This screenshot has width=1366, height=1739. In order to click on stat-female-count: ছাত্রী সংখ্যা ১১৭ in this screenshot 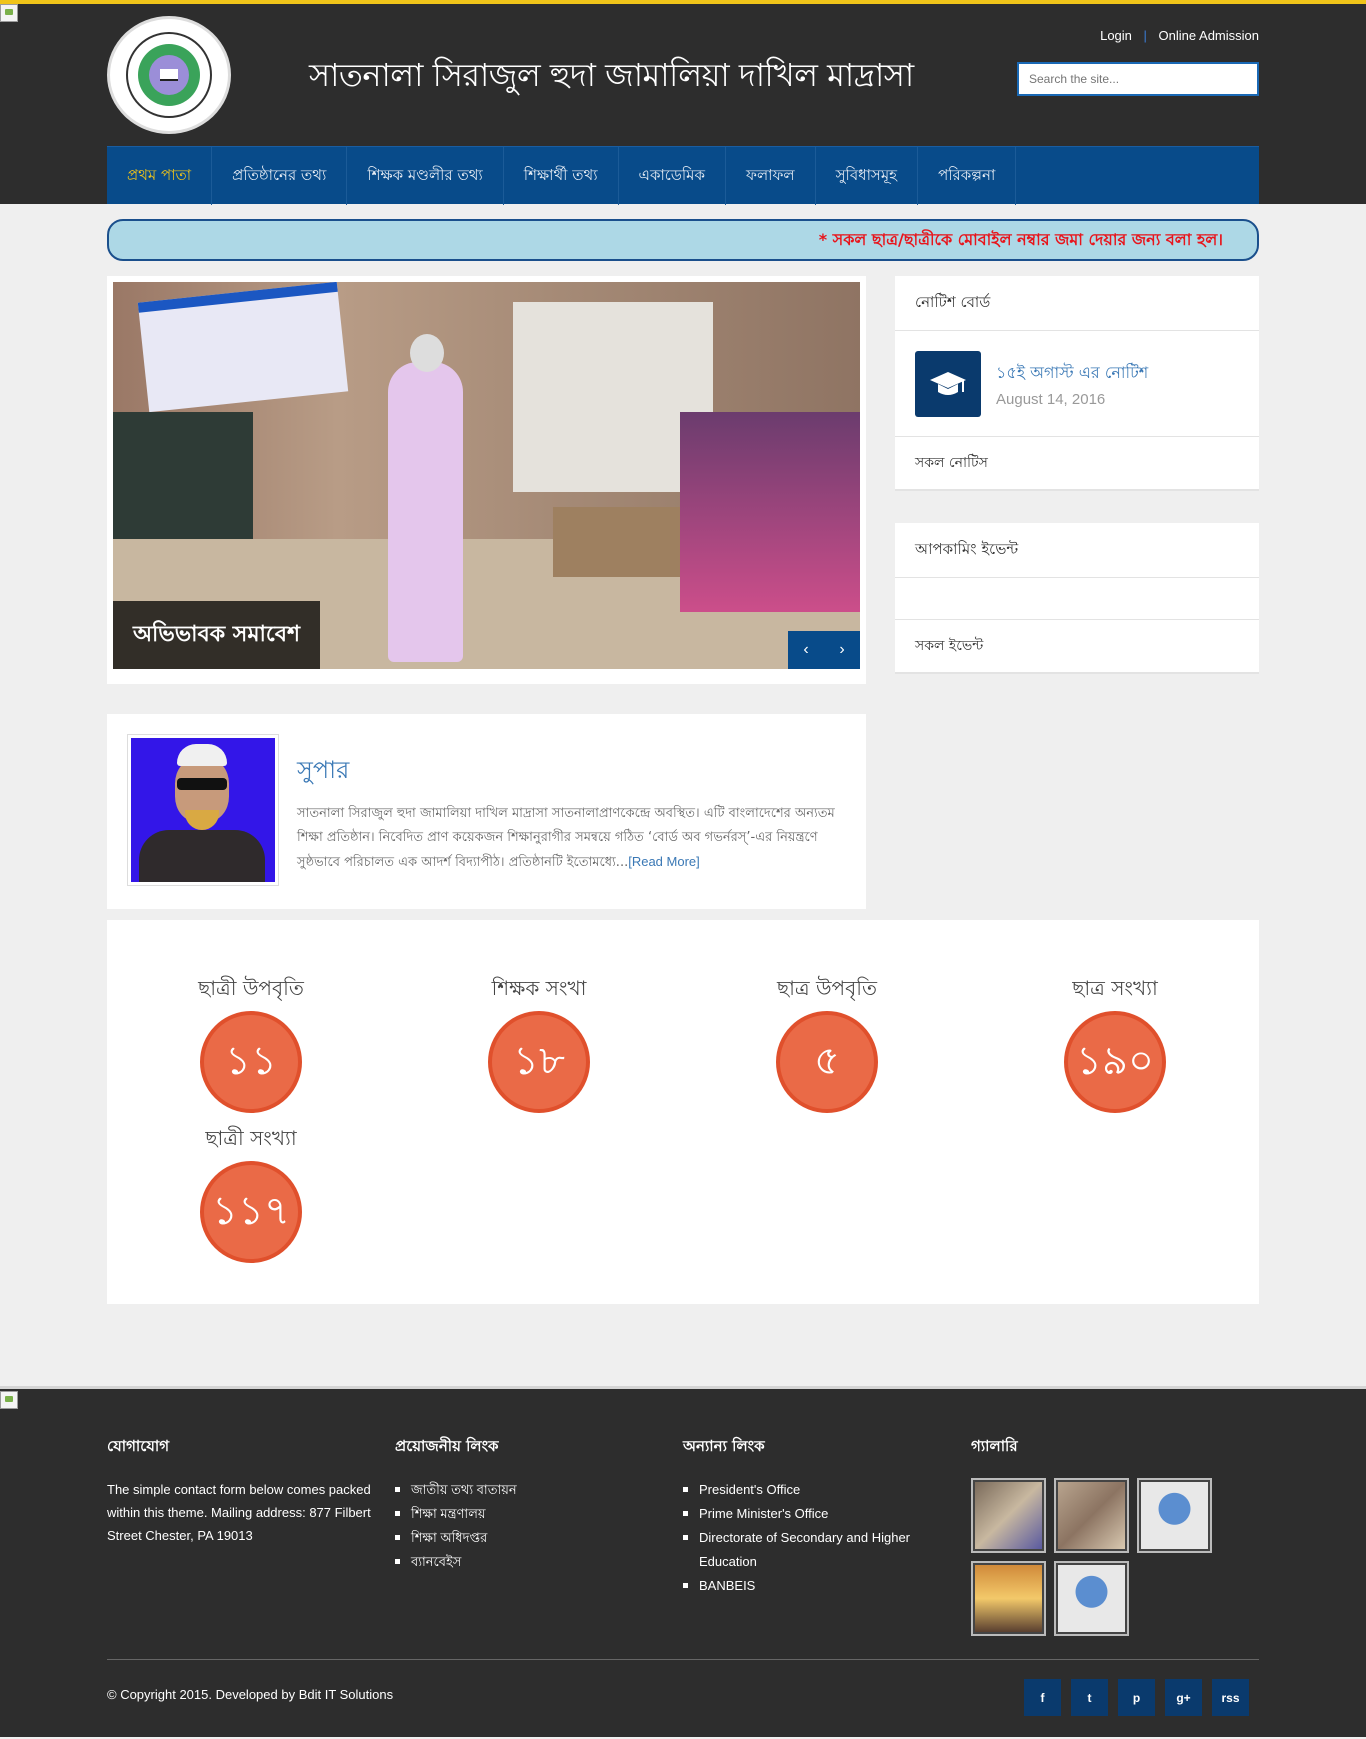, I will do `click(251, 1193)`.